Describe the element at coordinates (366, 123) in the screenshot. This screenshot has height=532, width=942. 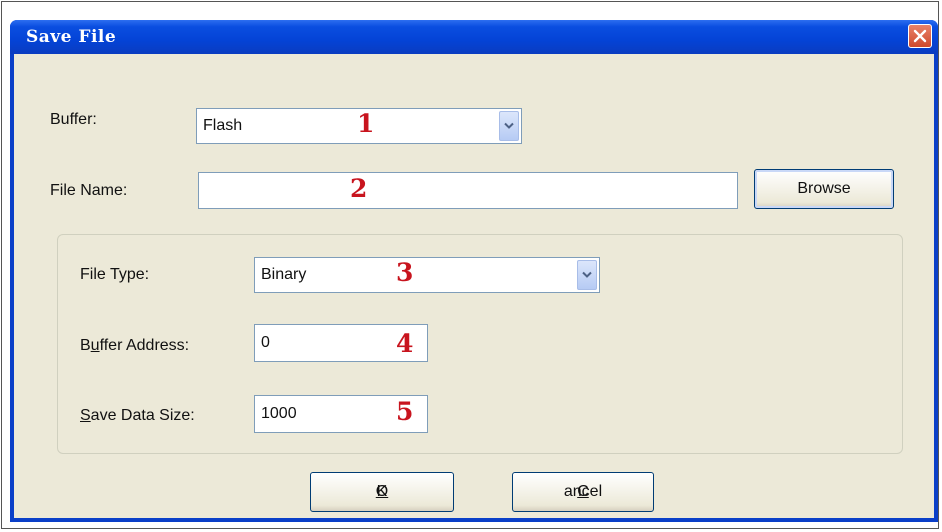
I see `annotation-marker-1: 1` at that location.